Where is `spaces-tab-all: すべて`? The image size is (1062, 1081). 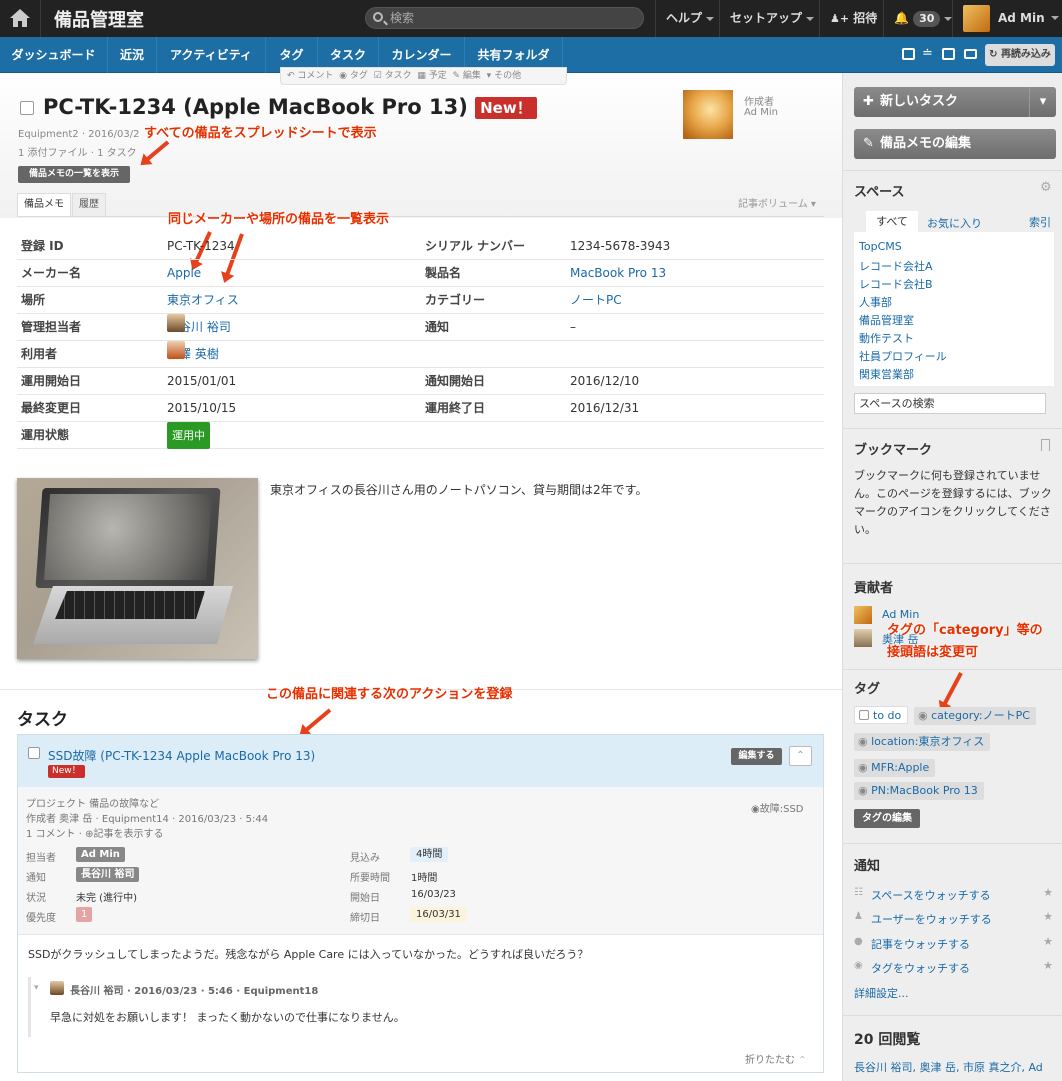 spaces-tab-all: すべて is located at coordinates (892, 222).